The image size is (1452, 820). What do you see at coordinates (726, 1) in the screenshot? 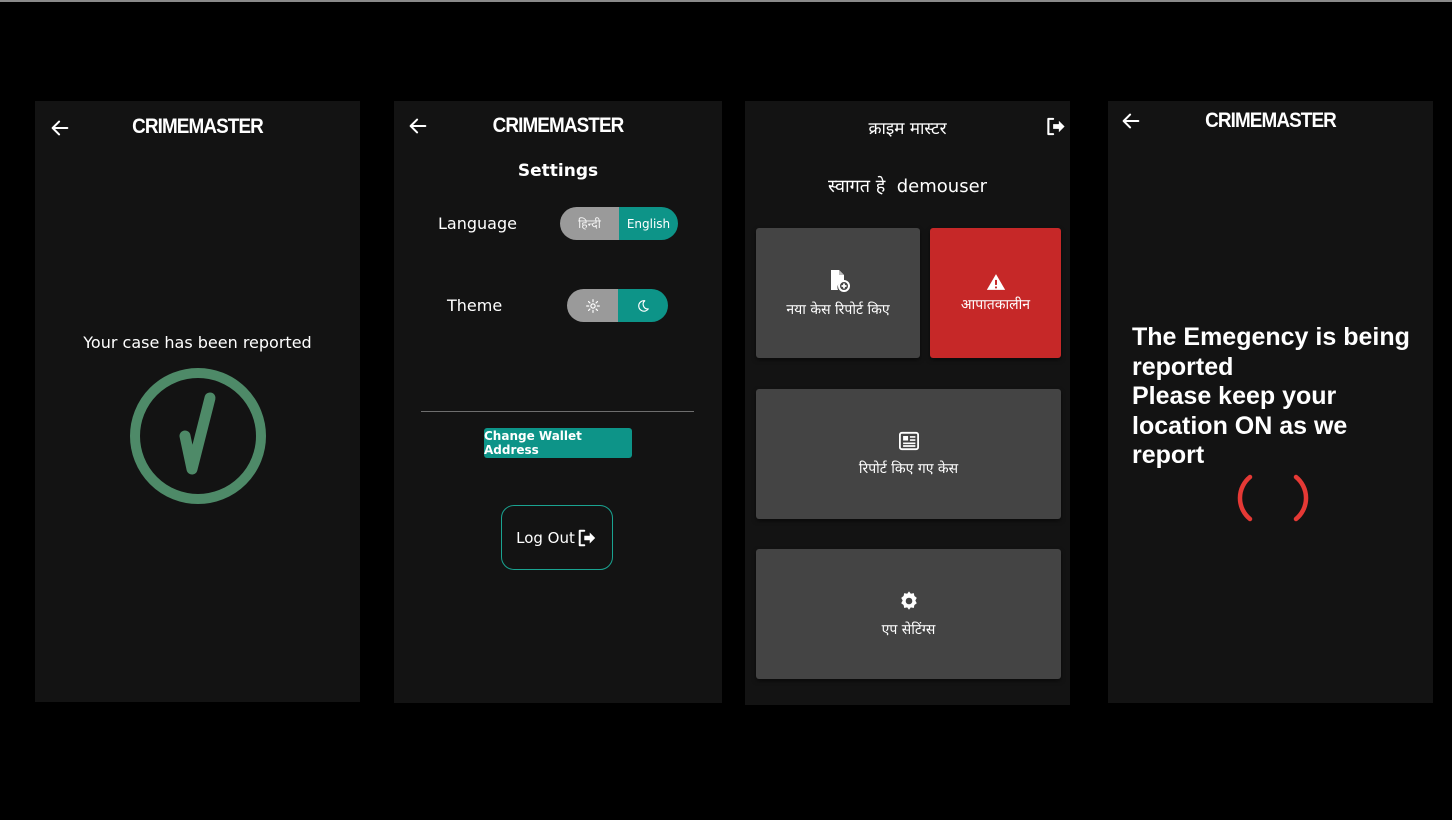
I see `top-border` at bounding box center [726, 1].